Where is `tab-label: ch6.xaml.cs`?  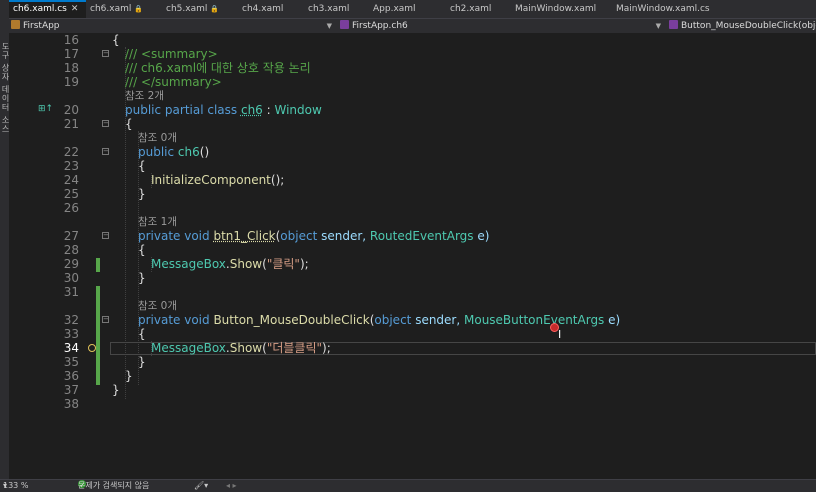 tab-label: ch6.xaml.cs is located at coordinates (40, 9).